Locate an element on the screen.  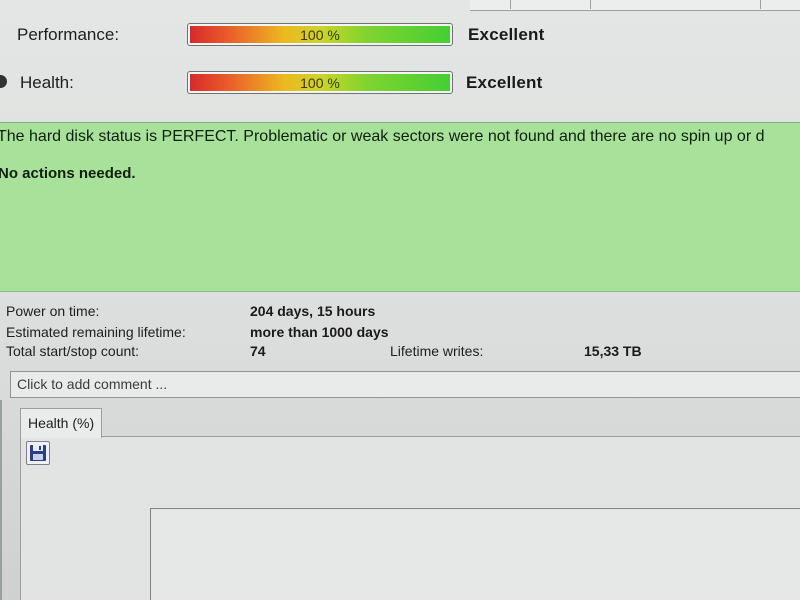
save-button is located at coordinates (38, 453).